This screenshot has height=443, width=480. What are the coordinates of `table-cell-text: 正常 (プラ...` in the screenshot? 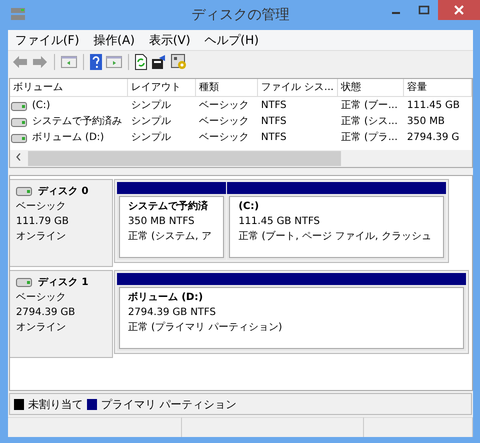 It's located at (369, 137).